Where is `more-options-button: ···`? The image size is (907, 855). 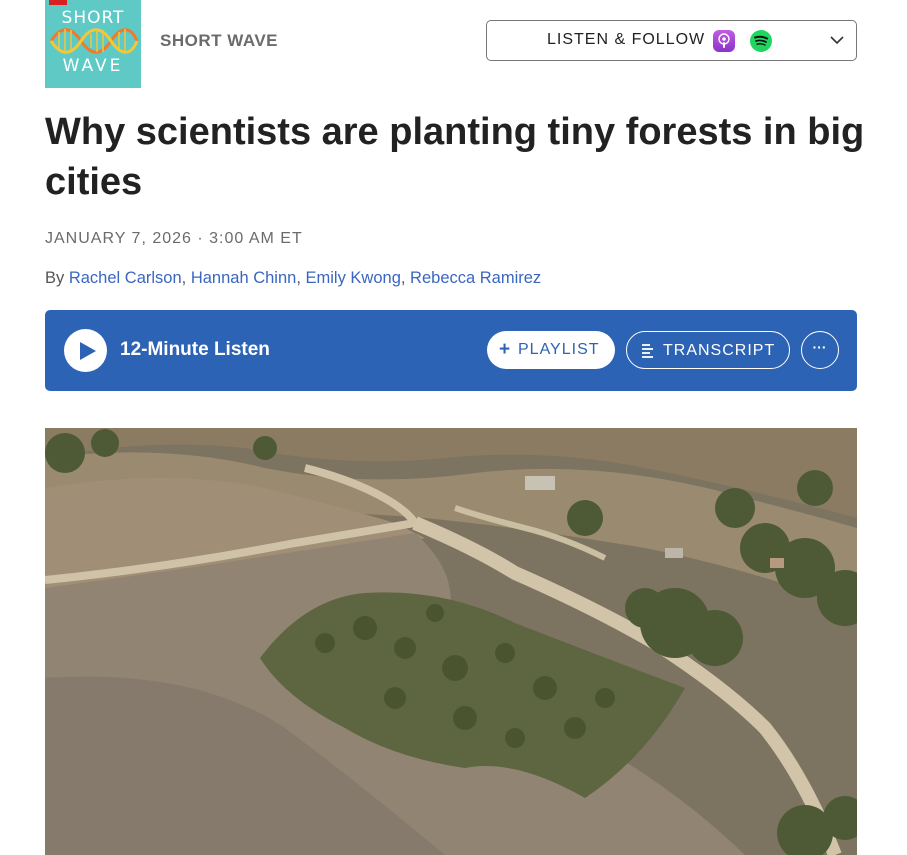
more-options-button: ··· is located at coordinates (820, 350).